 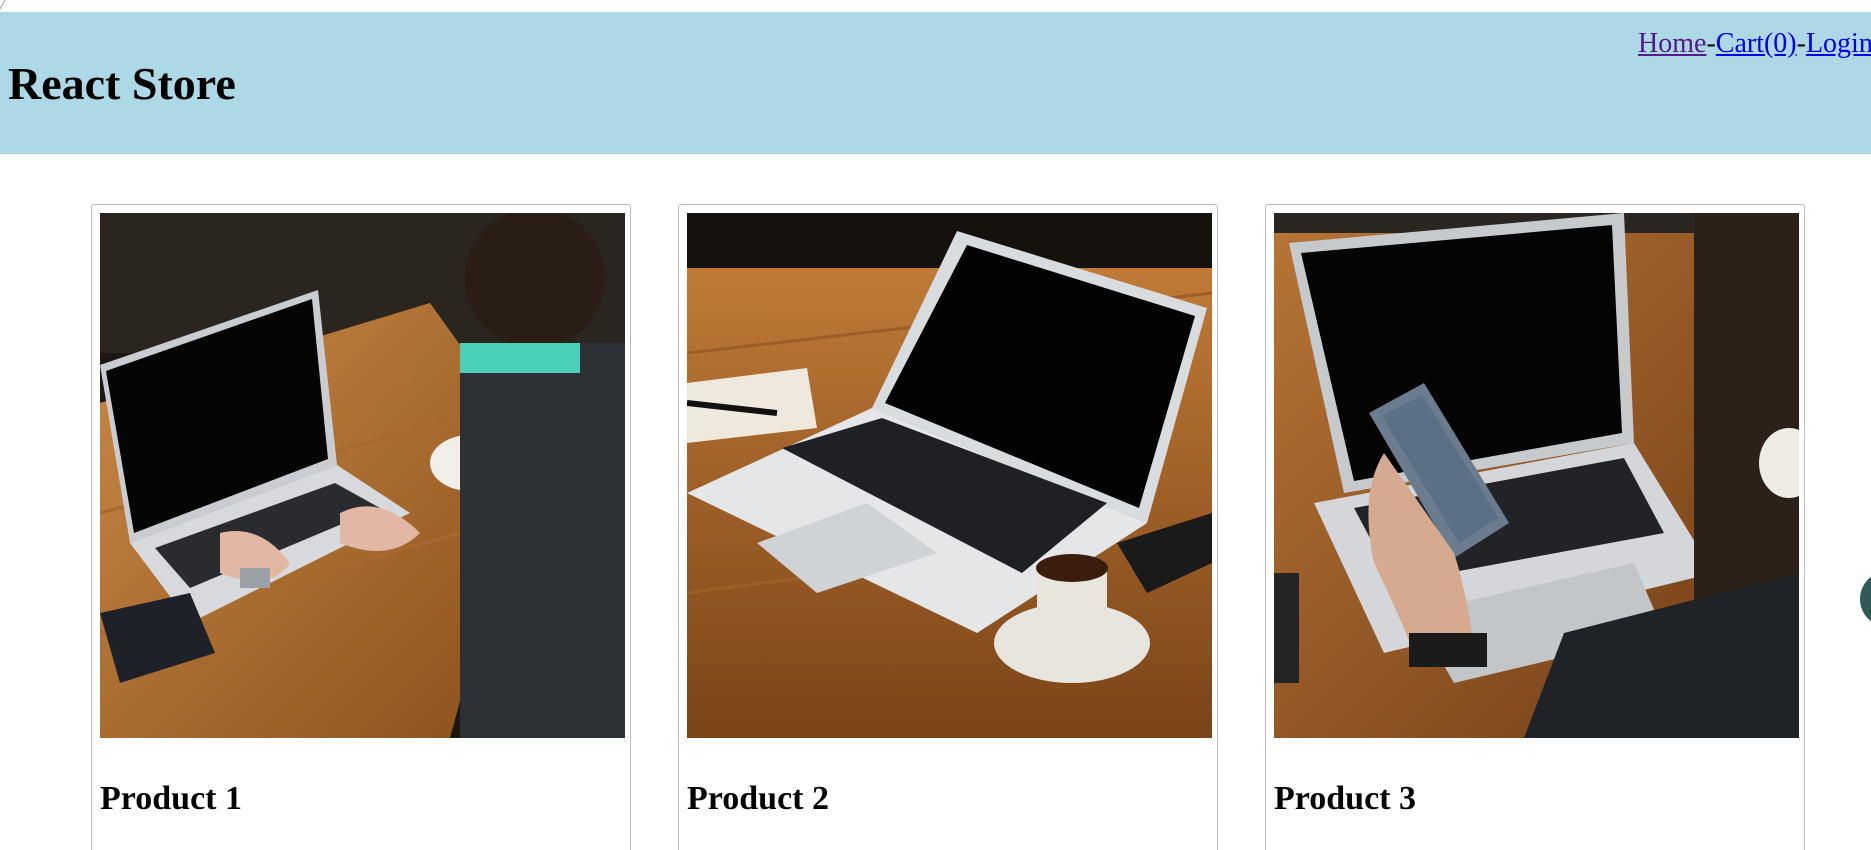 I want to click on top-nav: Home-Cart(0)-Login, so click(x=1754, y=44).